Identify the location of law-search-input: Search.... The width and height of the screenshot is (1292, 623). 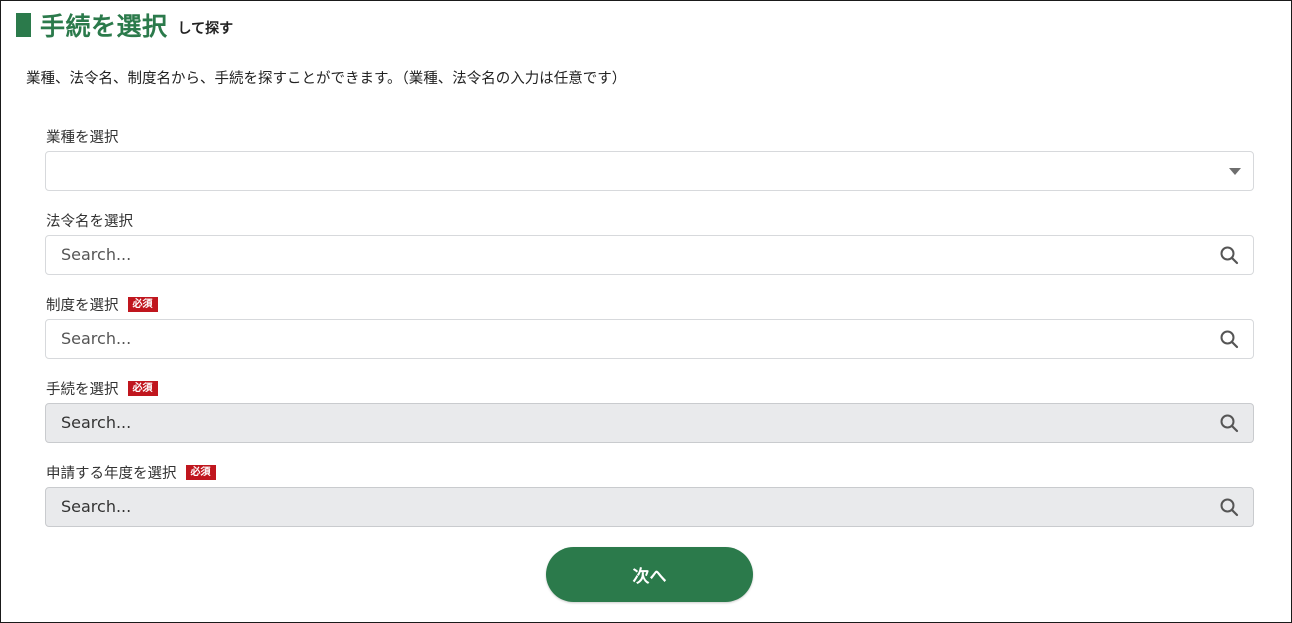
(649, 255).